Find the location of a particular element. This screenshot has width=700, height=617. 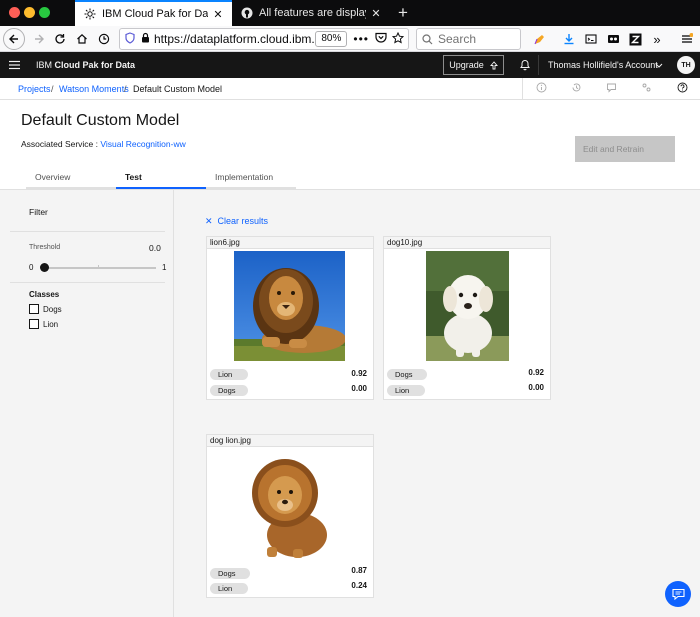

url-bar: https://dataplatform.cloud.ibm. 80% ••• is located at coordinates (264, 39).